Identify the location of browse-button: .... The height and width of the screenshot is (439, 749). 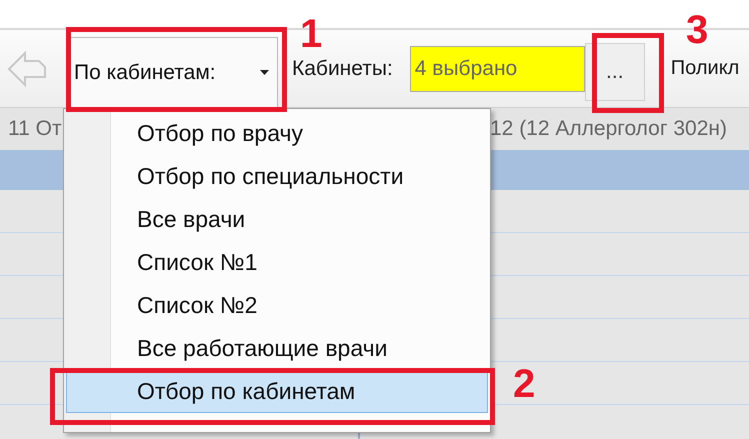
(614, 71).